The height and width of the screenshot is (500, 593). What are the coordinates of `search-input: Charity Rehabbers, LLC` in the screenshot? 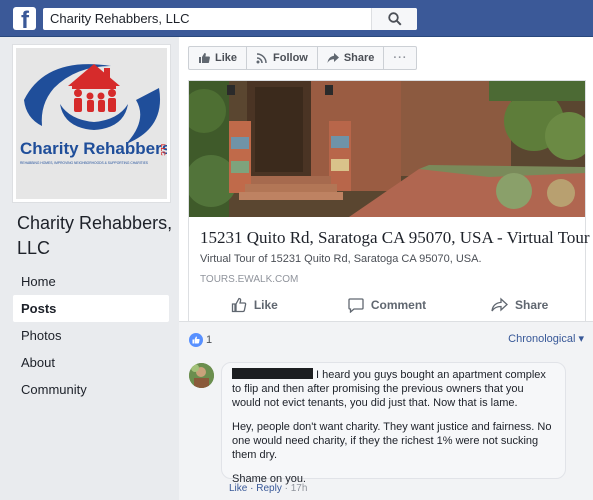 It's located at (119, 18).